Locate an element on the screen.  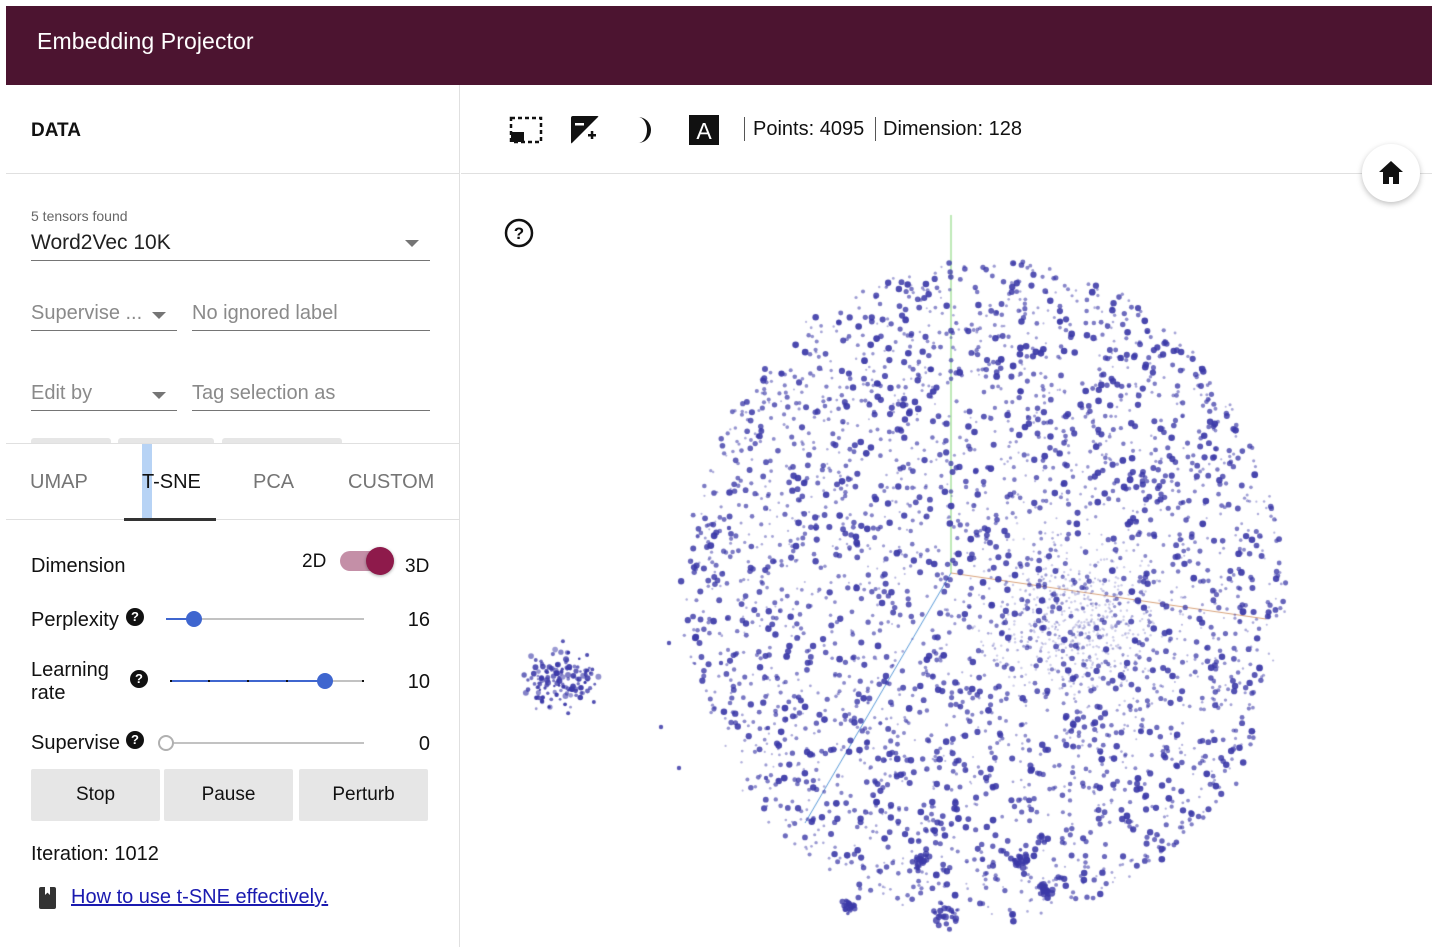
tab-custom: CUSTOM is located at coordinates (391, 482).